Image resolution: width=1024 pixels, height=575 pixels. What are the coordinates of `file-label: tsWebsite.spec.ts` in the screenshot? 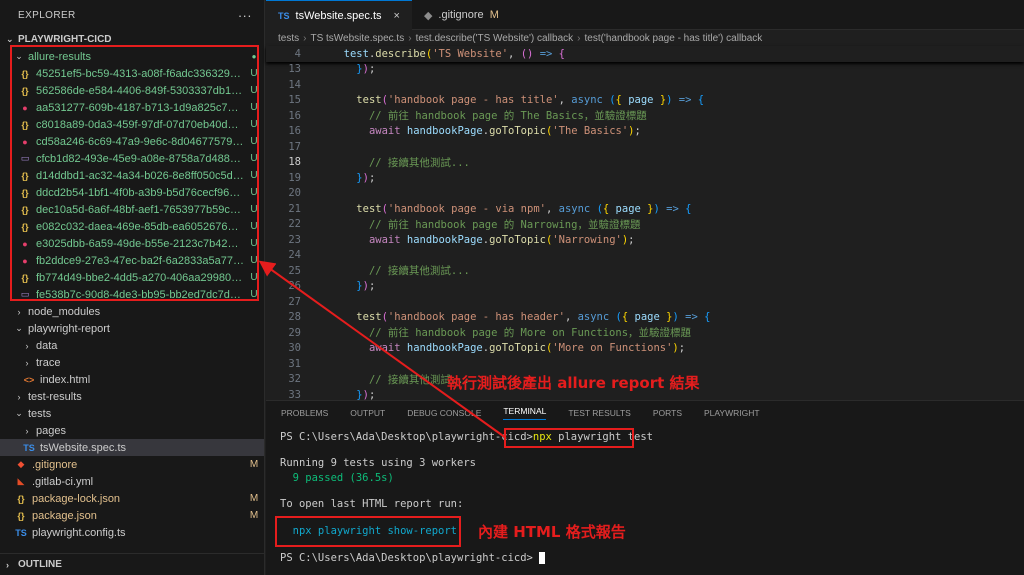 It's located at (83, 447).